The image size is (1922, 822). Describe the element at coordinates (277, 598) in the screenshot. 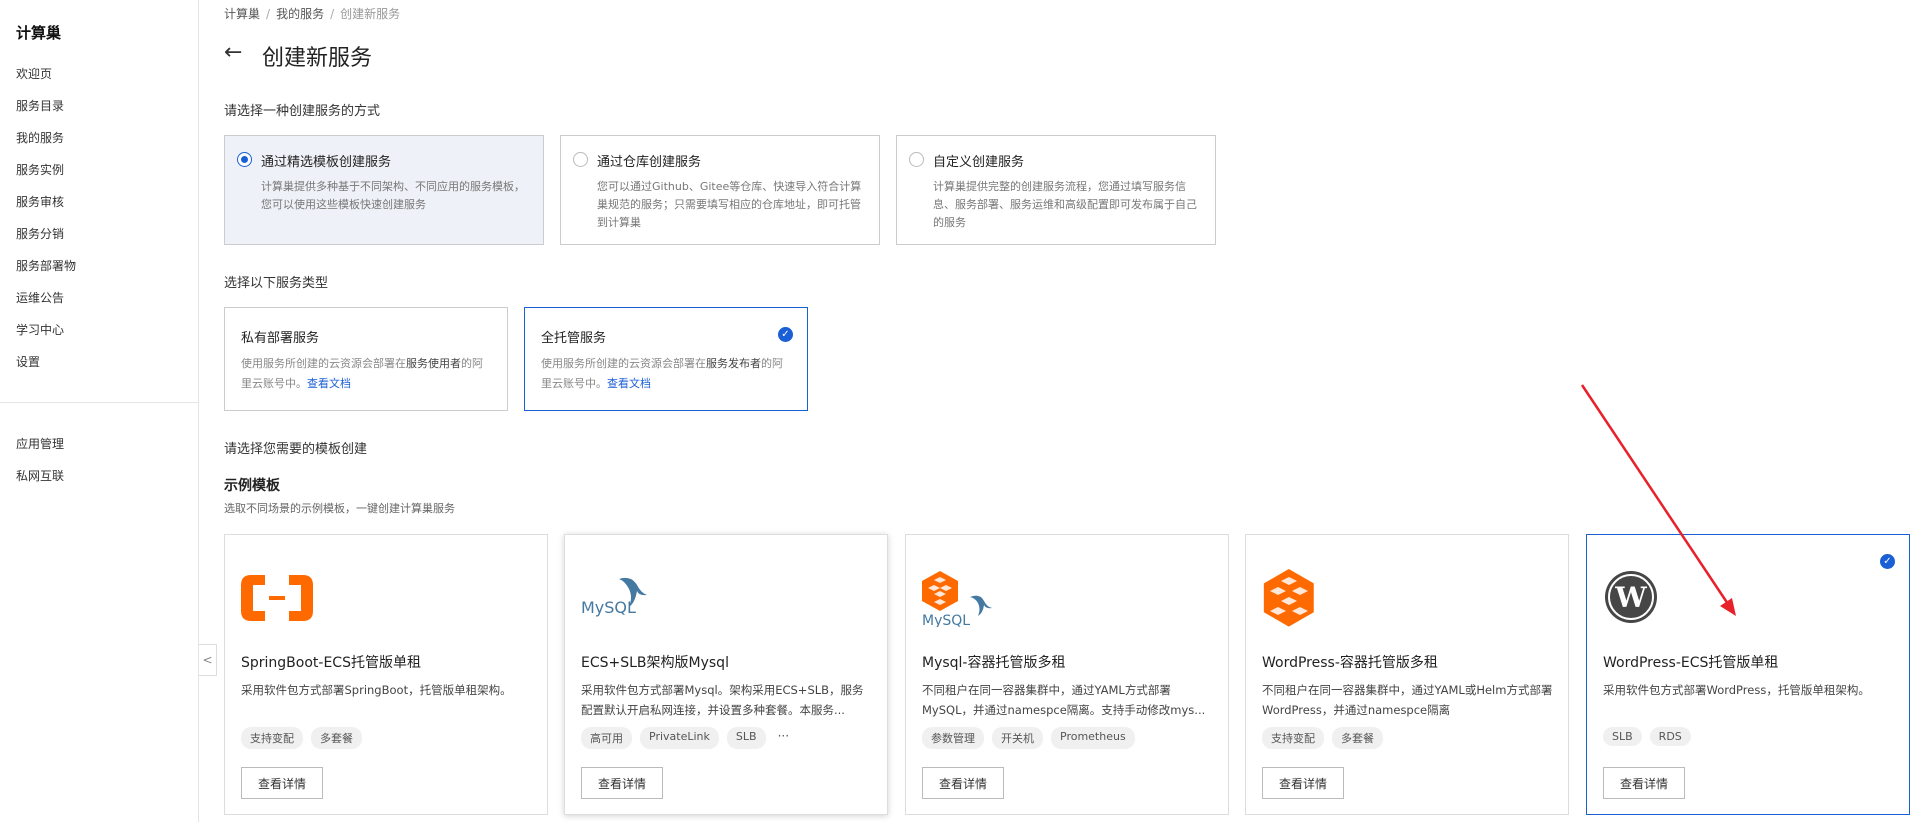

I see `aliyun-logo-icon` at that location.